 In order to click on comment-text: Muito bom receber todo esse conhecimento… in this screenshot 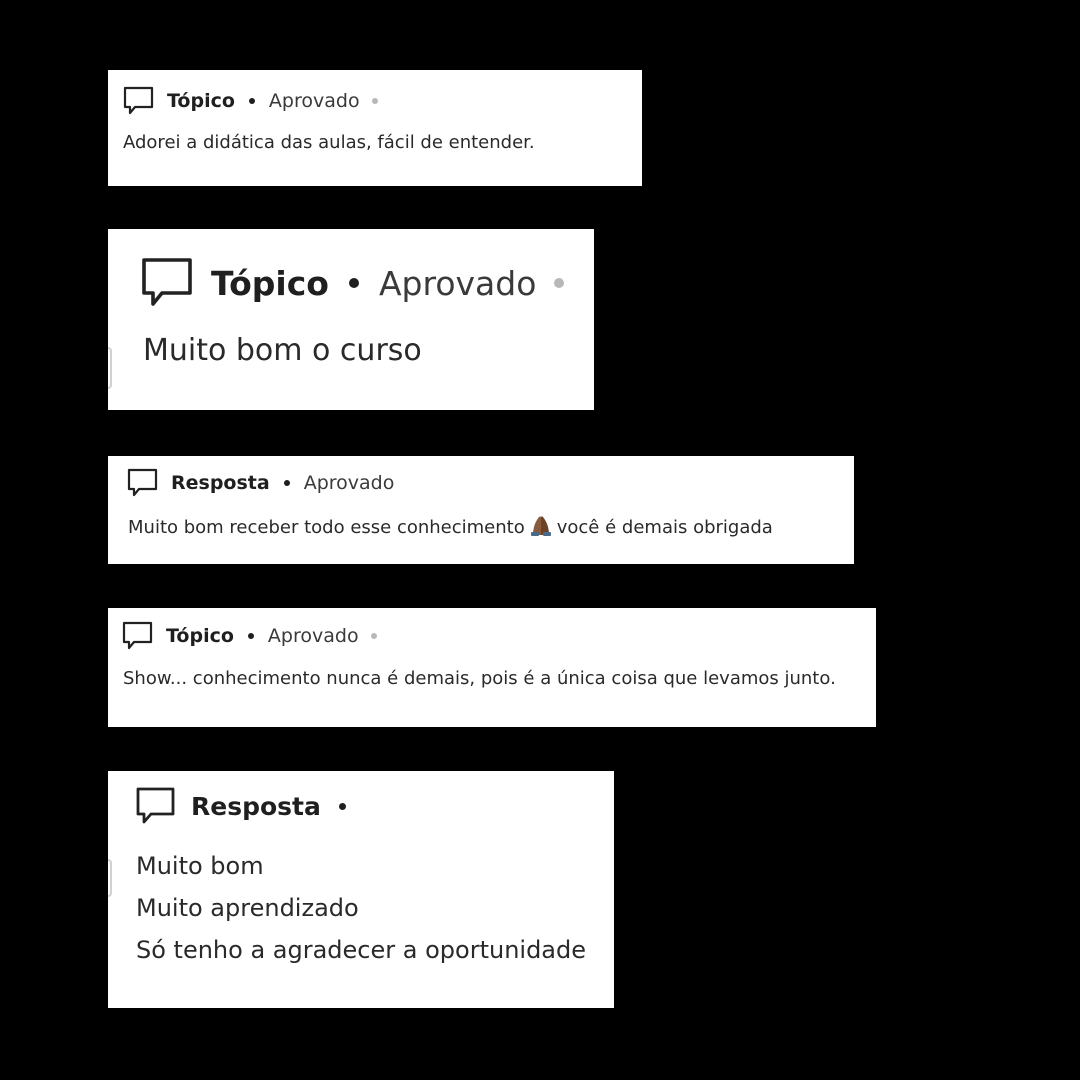, I will do `click(450, 527)`.